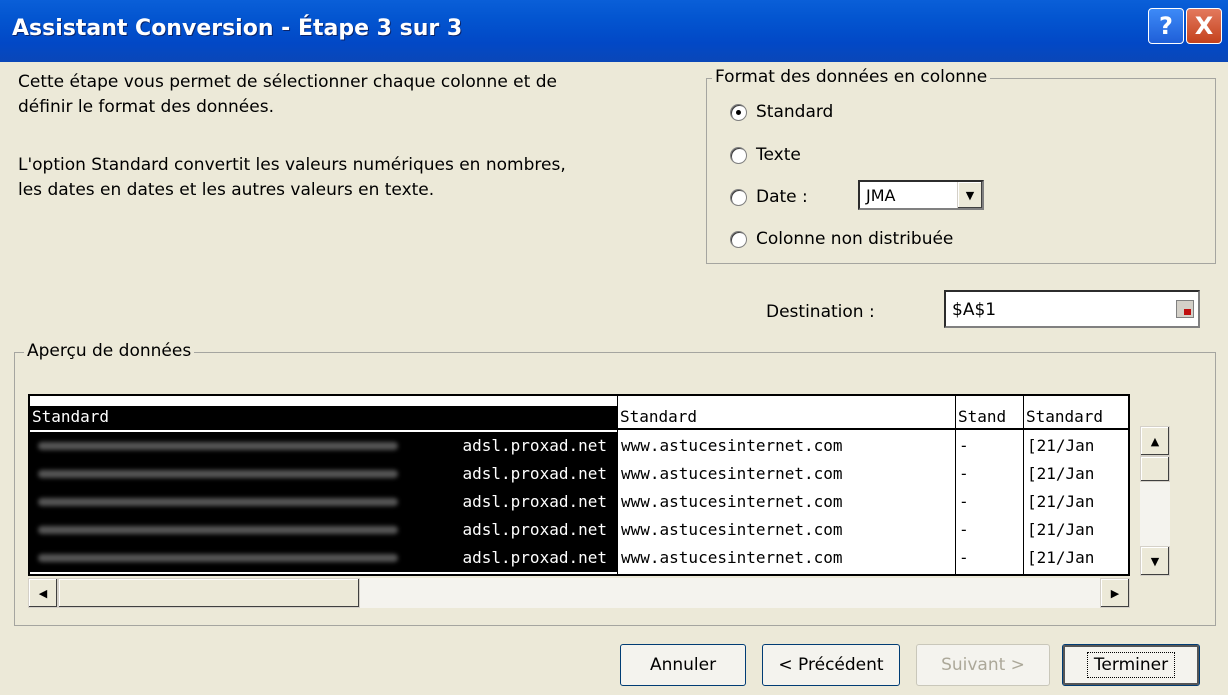 The width and height of the screenshot is (1228, 695). I want to click on date-format-select: JMA ▼, so click(921, 195).